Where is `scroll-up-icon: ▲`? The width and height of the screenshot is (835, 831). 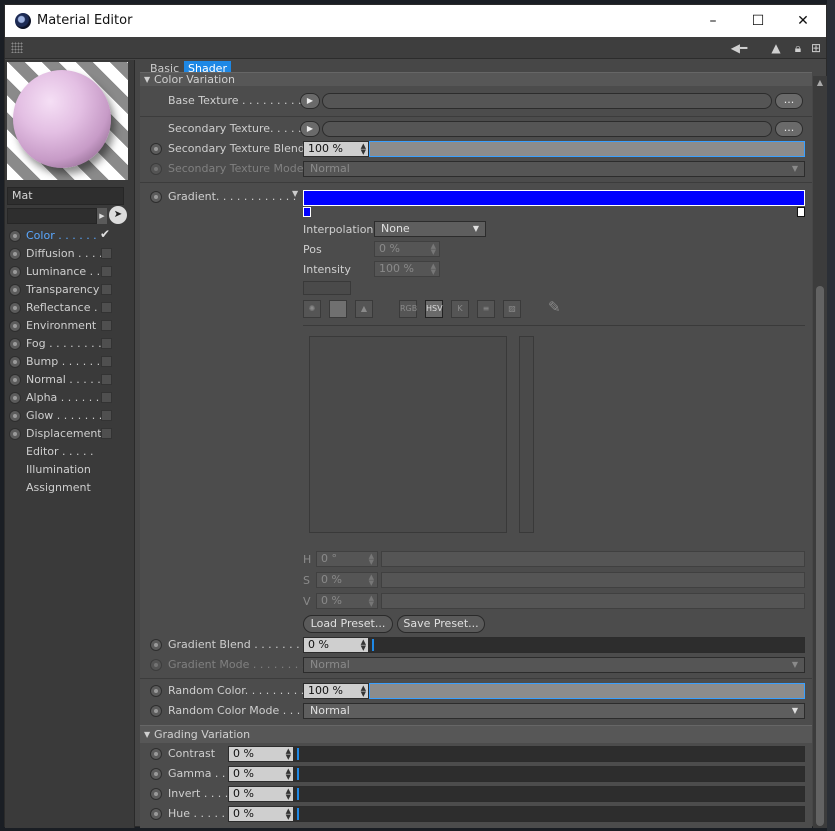 scroll-up-icon: ▲ is located at coordinates (820, 83).